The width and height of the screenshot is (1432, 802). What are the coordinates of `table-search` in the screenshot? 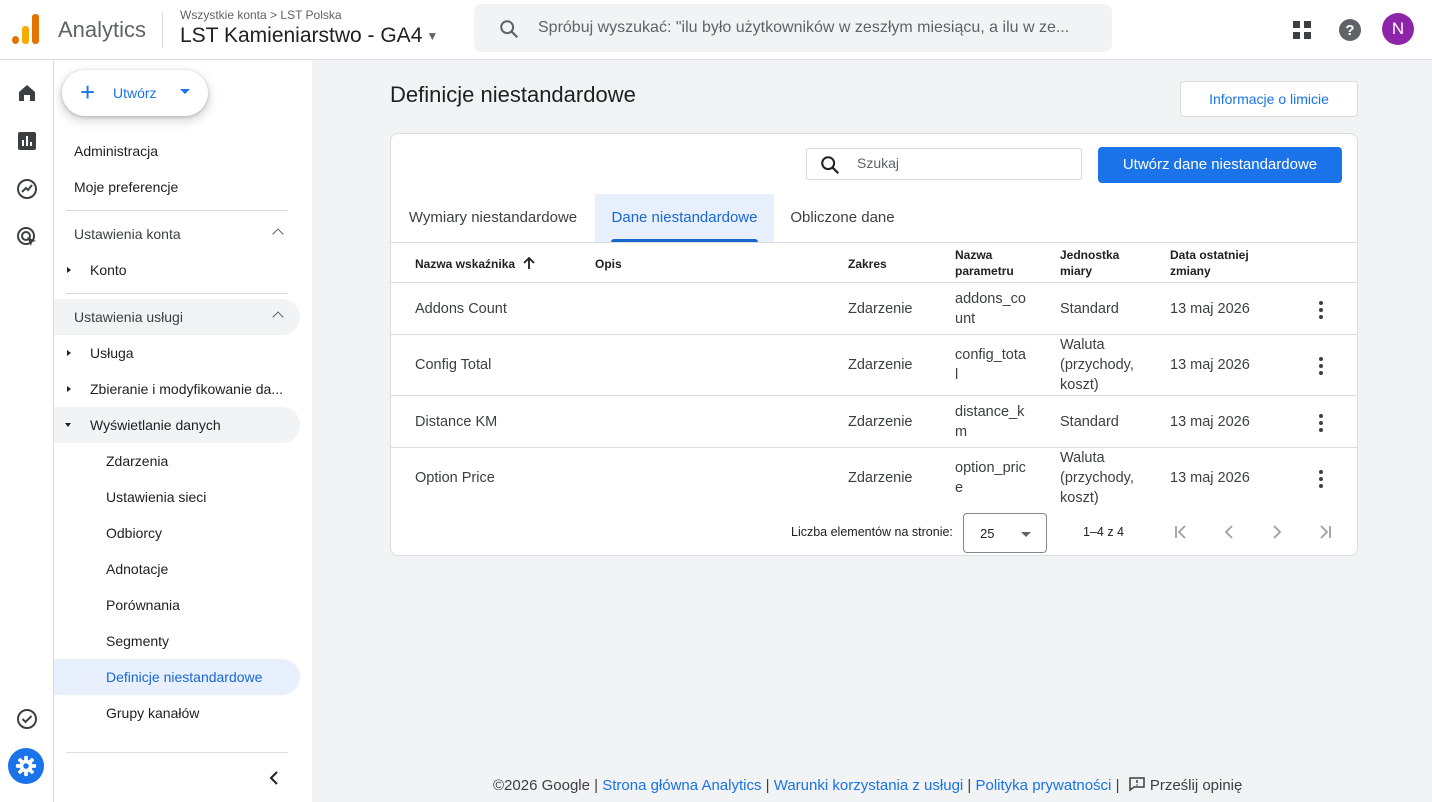 It's located at (944, 164).